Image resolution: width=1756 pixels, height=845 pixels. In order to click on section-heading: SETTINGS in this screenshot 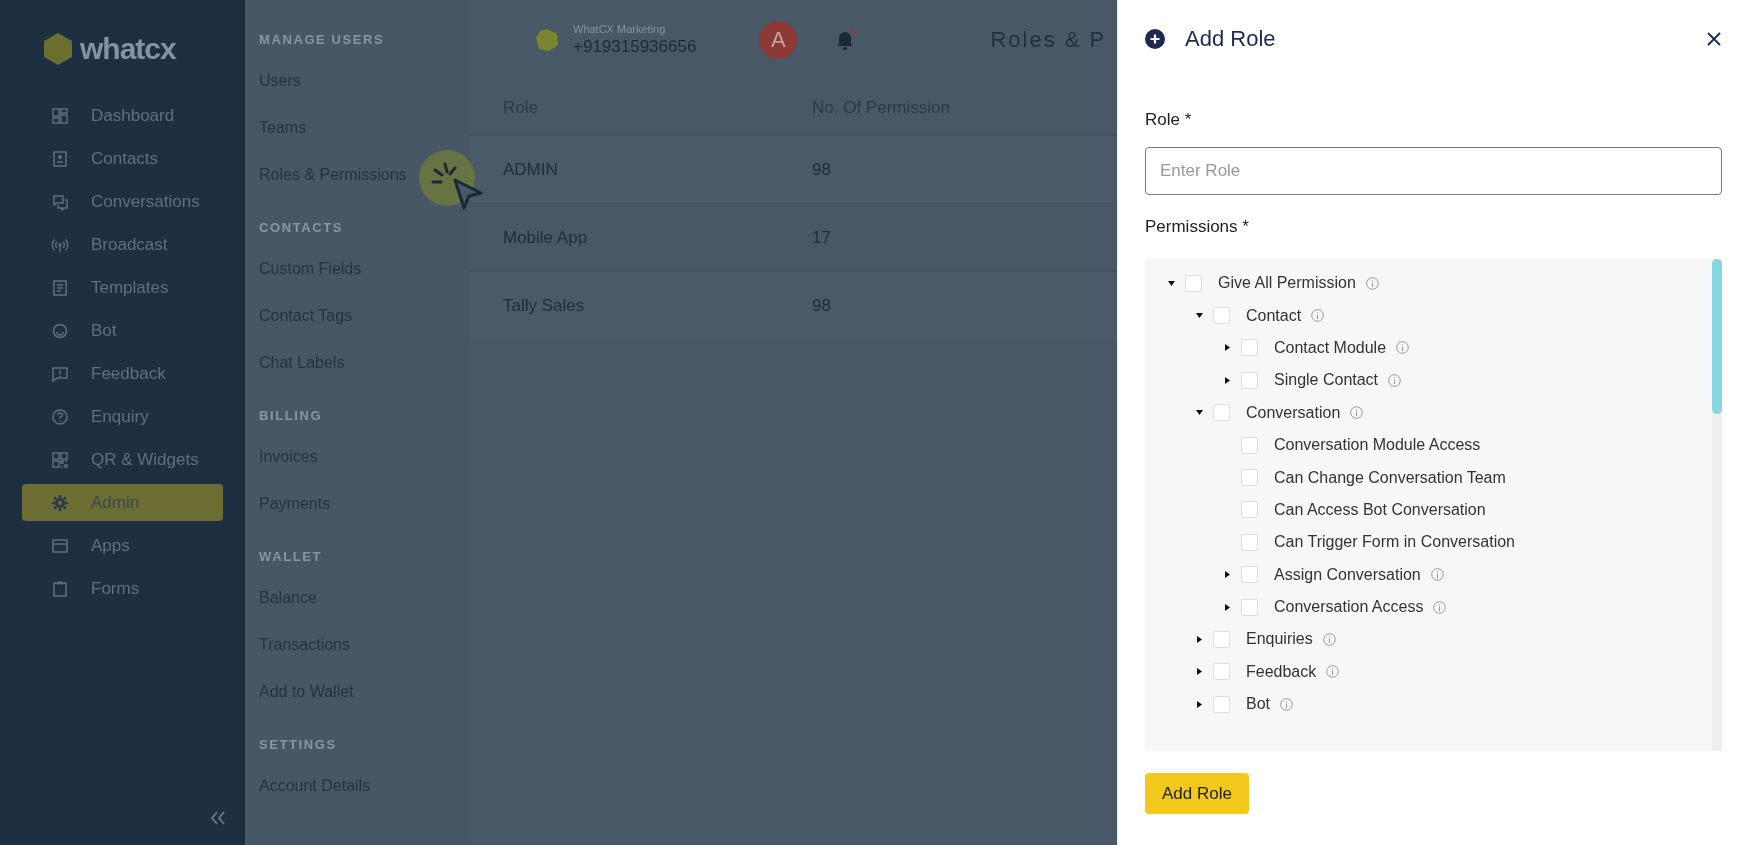, I will do `click(298, 744)`.